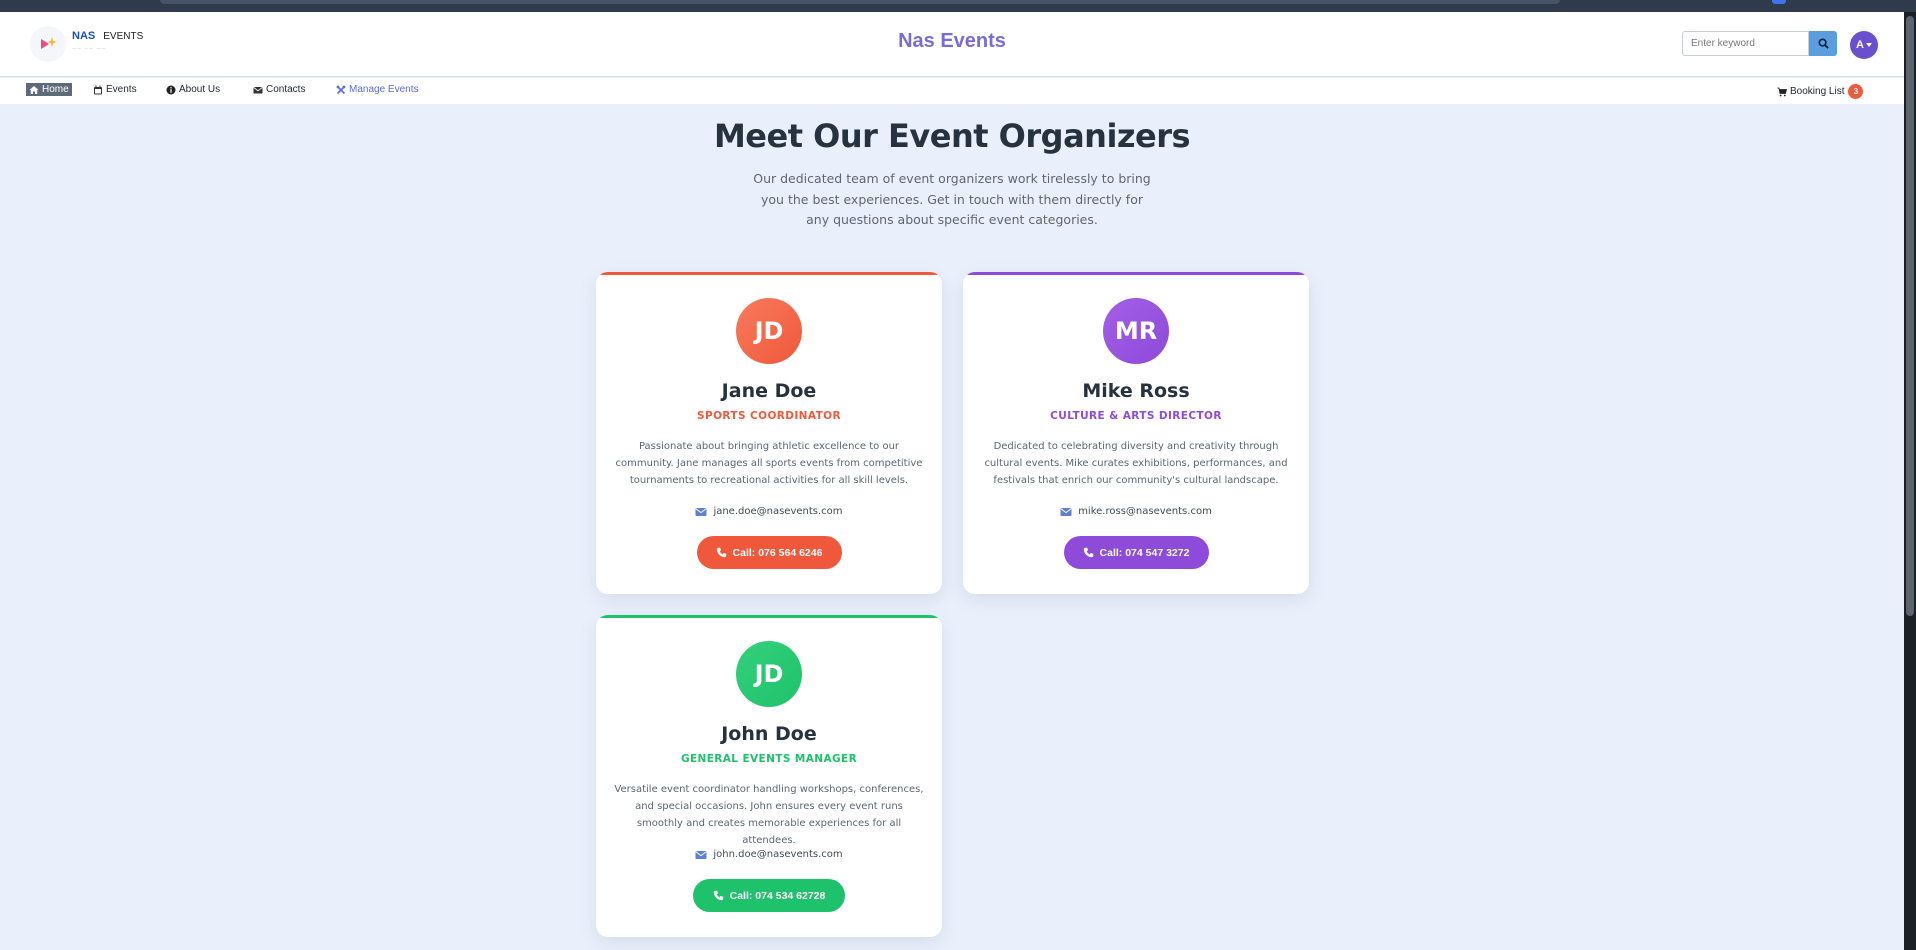 The image size is (1916, 950). Describe the element at coordinates (1856, 91) in the screenshot. I see `booking-count-badge: 3` at that location.